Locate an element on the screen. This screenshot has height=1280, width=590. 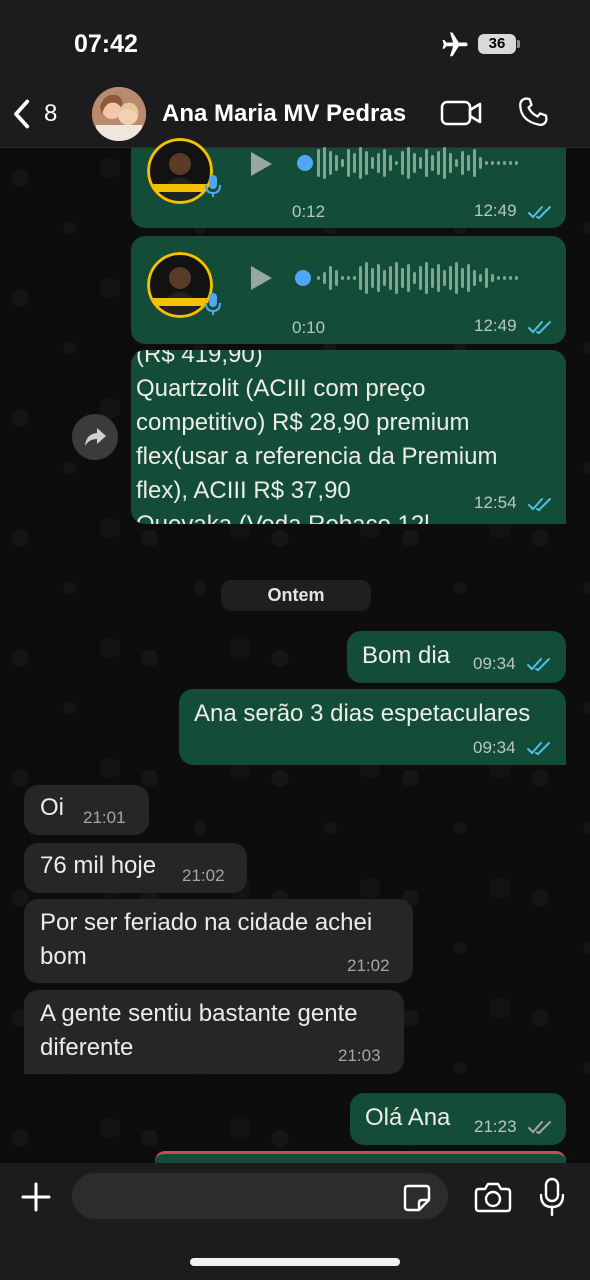
message-text-line: competitivo) R$ 28,90 premium is located at coordinates (303, 422).